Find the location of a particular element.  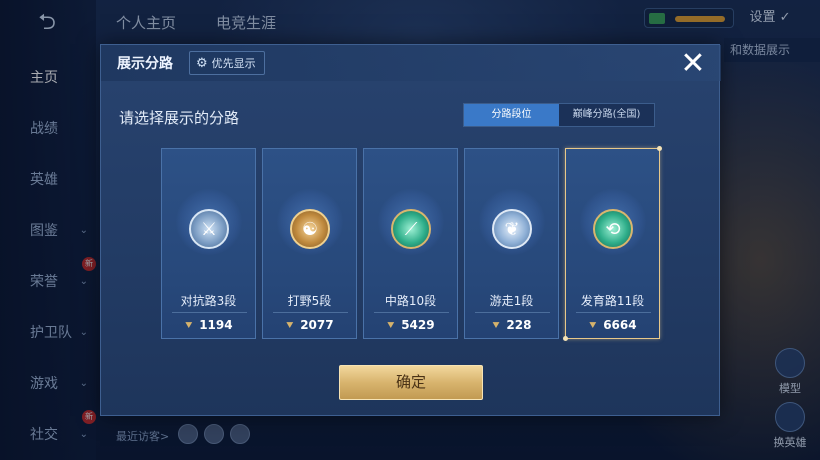

tab-lane-rank: 分路段位 is located at coordinates (511, 115).